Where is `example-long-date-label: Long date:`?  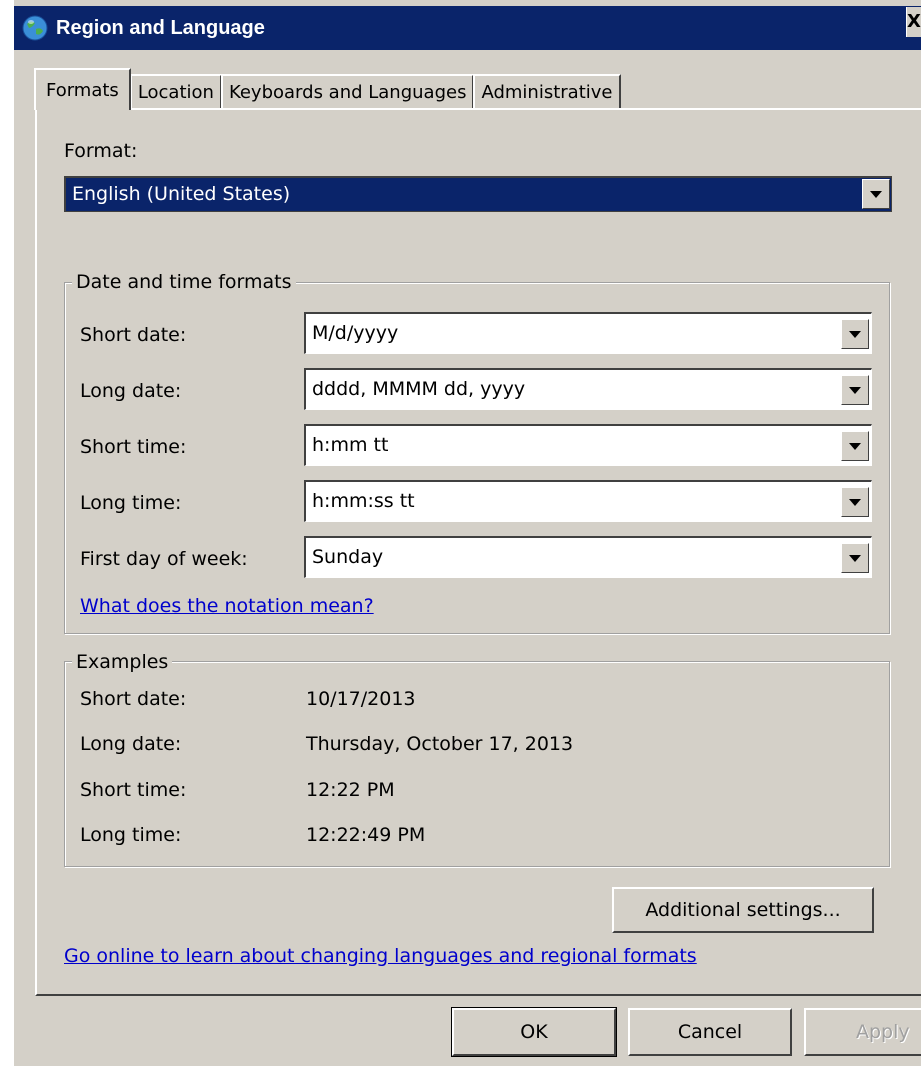
example-long-date-label: Long date: is located at coordinates (131, 744).